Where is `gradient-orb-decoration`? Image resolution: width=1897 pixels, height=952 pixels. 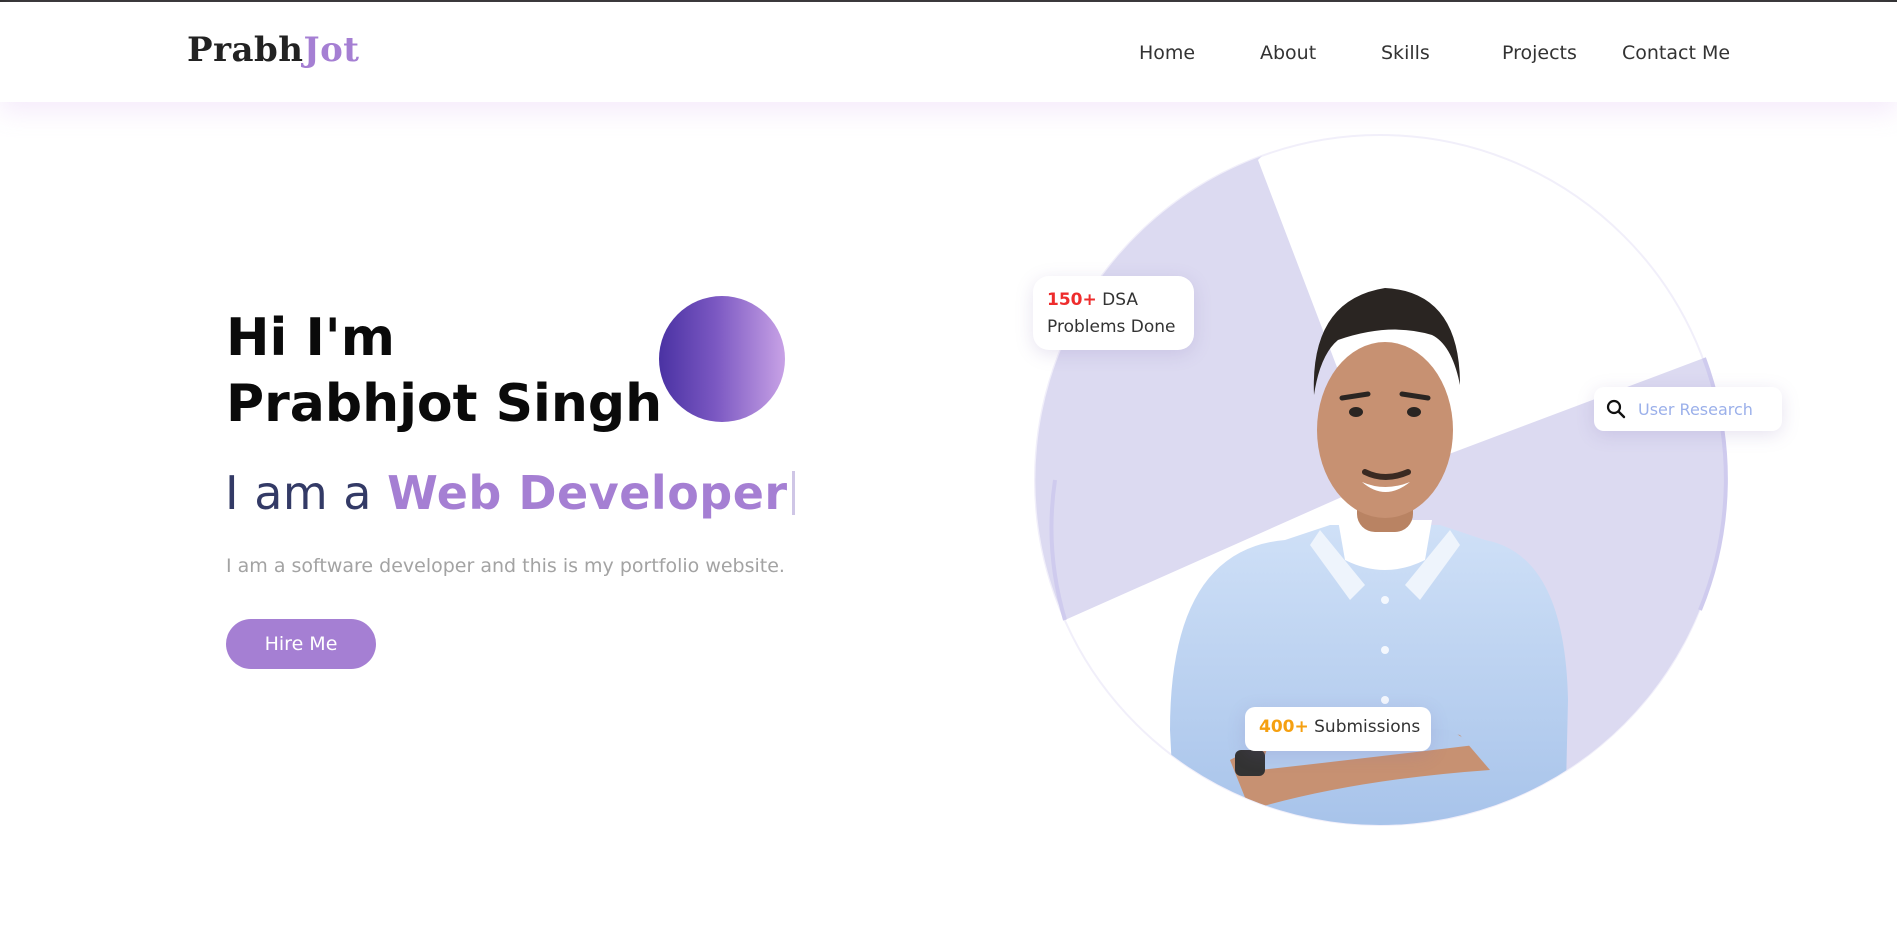
gradient-orb-decoration is located at coordinates (722, 359).